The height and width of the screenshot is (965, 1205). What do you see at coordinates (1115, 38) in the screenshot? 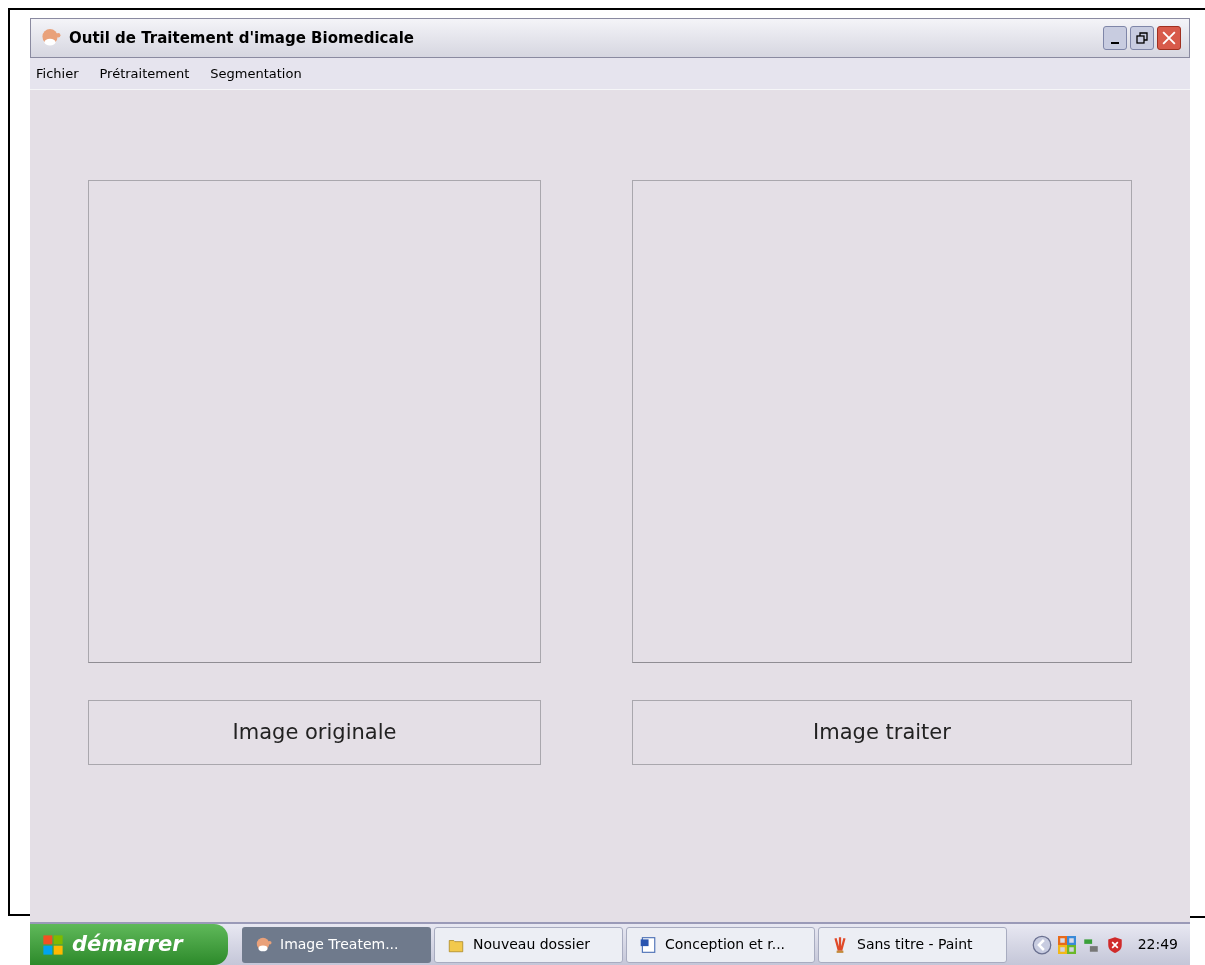
I see `minimize-button` at bounding box center [1115, 38].